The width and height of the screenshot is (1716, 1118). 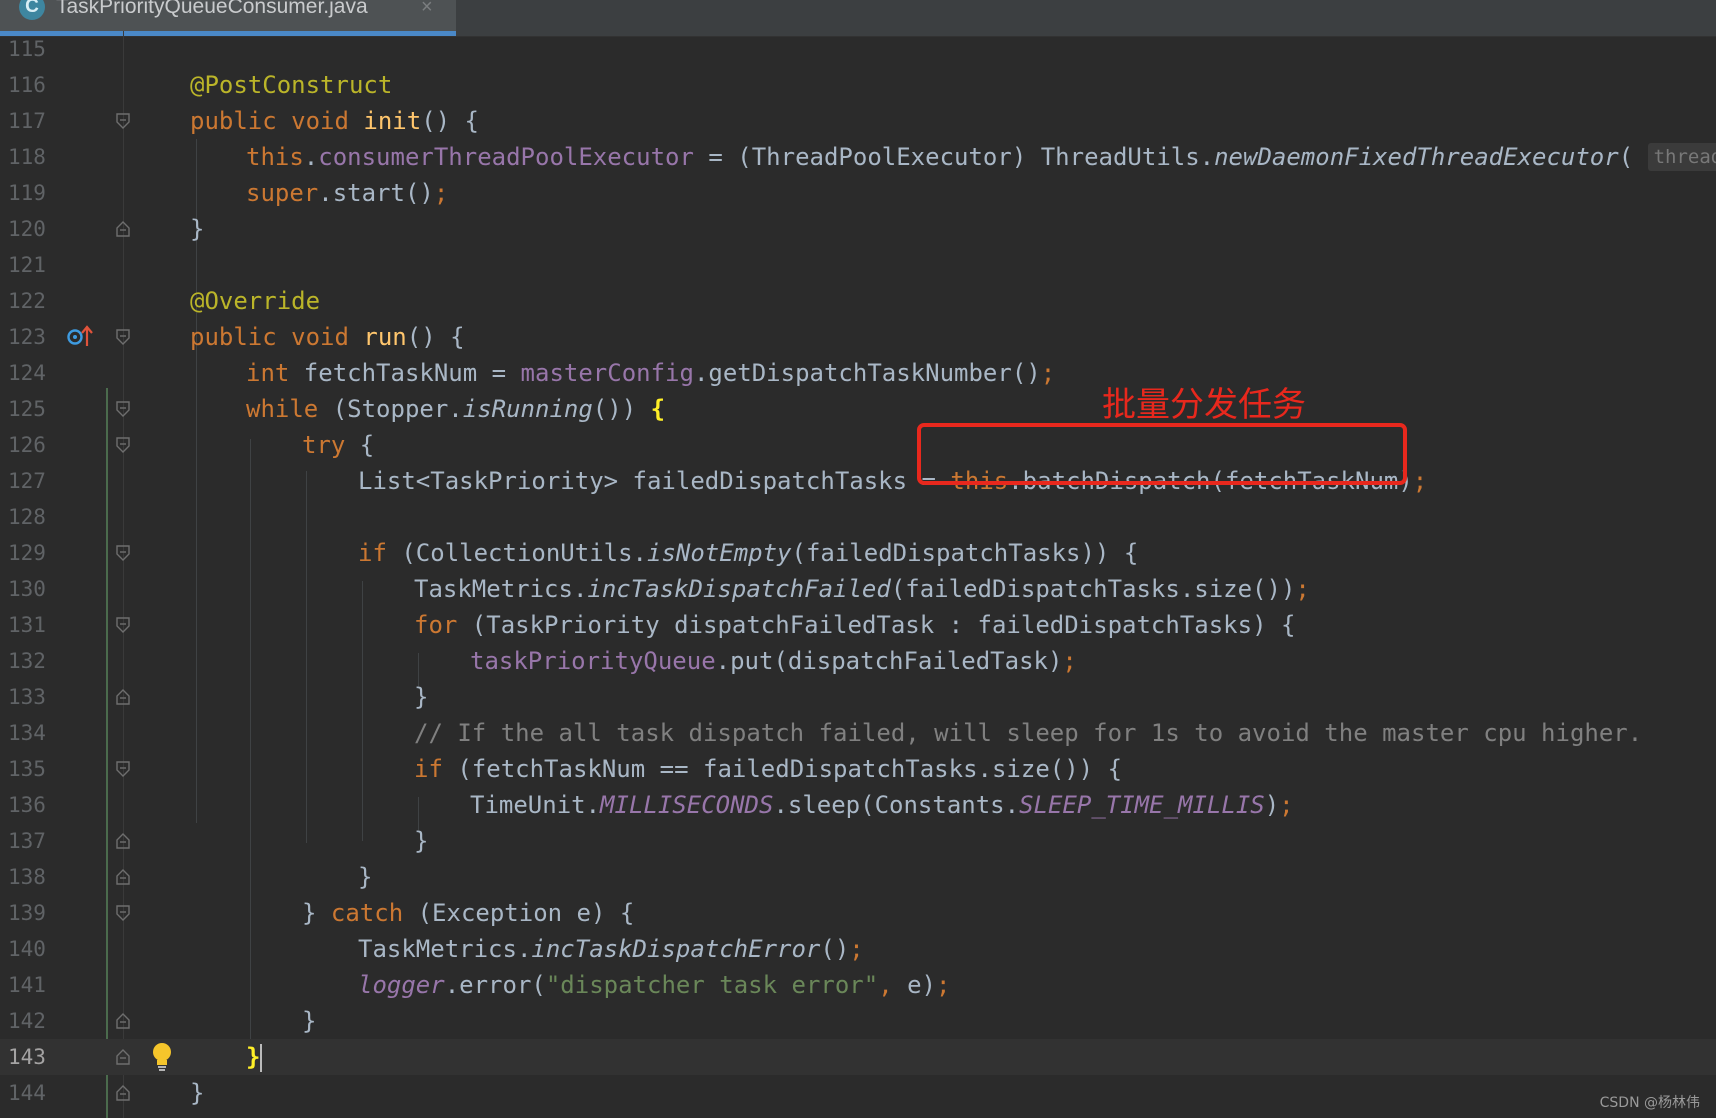 What do you see at coordinates (338, 445) in the screenshot?
I see `code-text: try {` at bounding box center [338, 445].